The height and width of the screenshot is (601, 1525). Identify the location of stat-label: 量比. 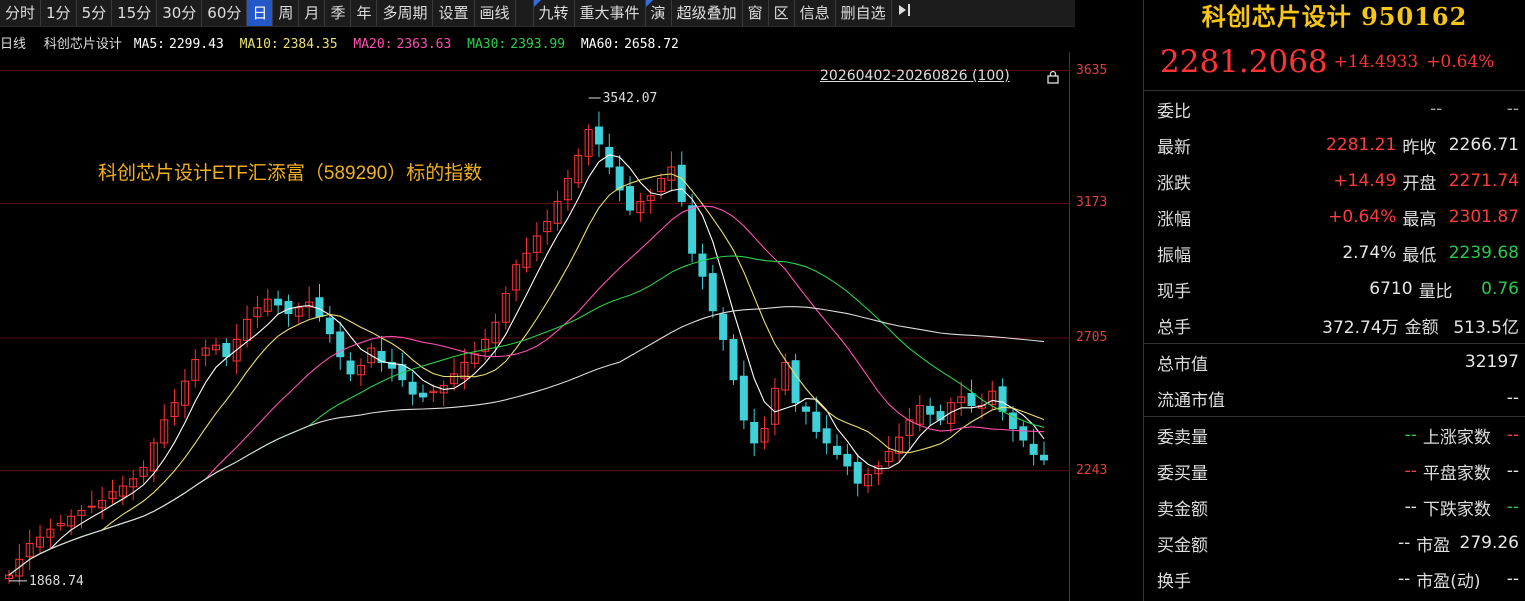
(1435, 291).